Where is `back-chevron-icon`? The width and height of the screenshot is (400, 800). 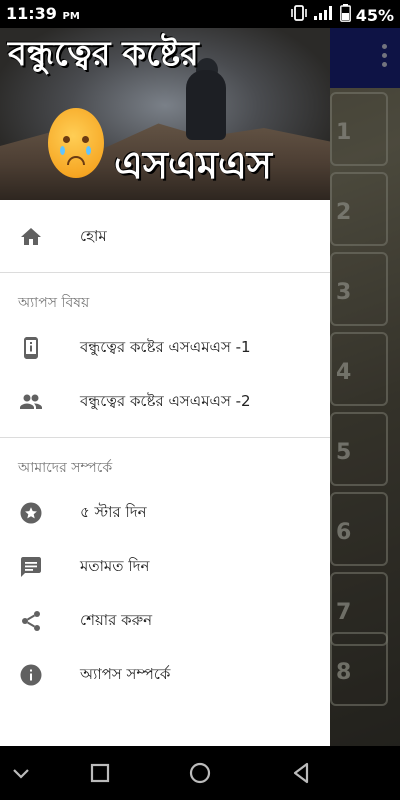 back-chevron-icon is located at coordinates (21, 773).